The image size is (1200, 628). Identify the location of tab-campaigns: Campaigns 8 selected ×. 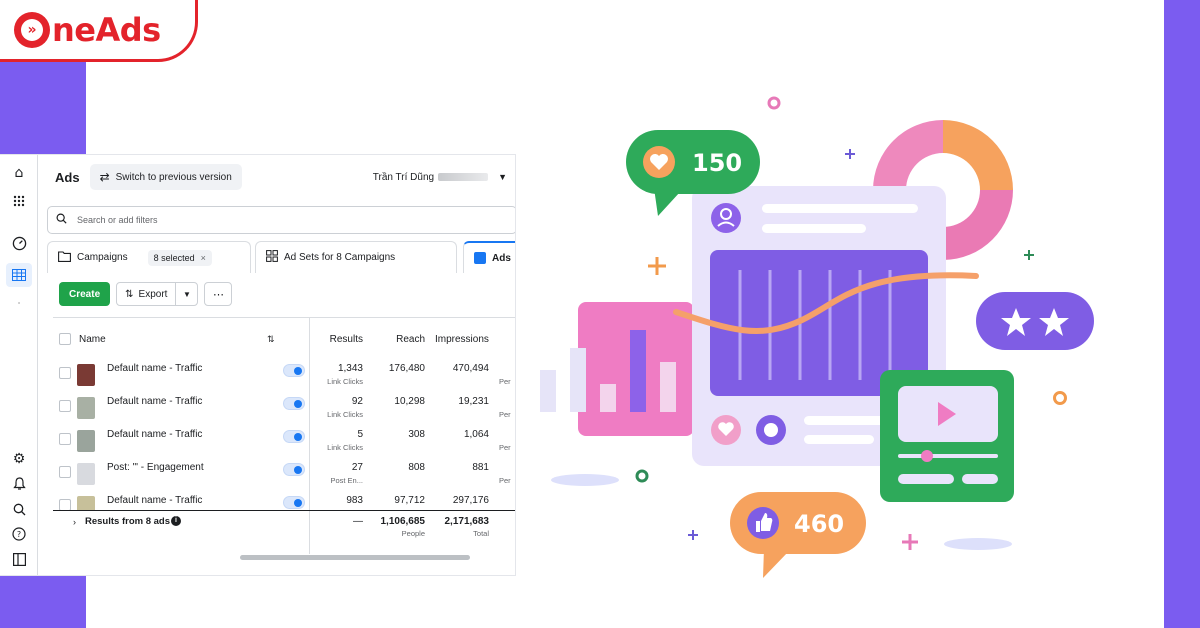
(149, 257).